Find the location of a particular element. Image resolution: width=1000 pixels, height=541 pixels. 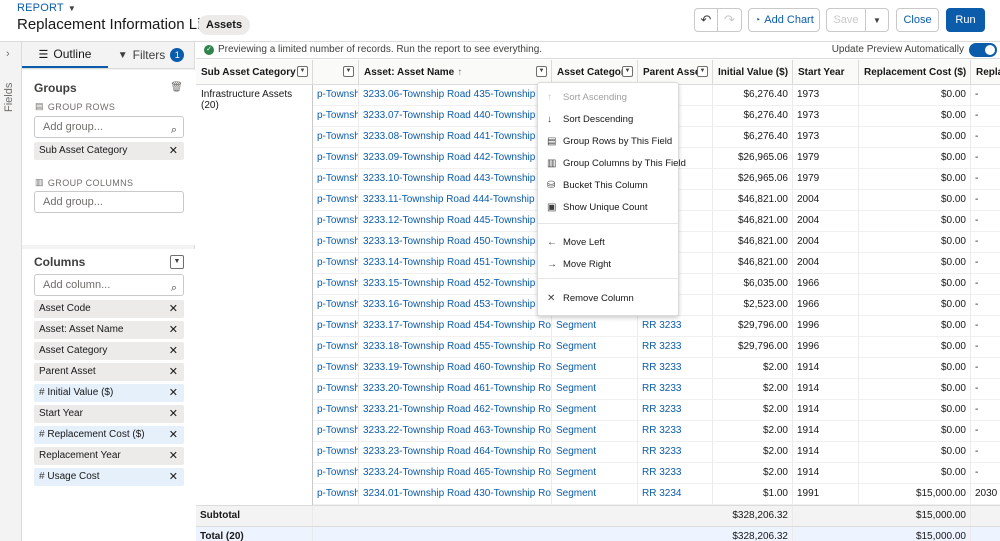

close-button: Close is located at coordinates (917, 20).